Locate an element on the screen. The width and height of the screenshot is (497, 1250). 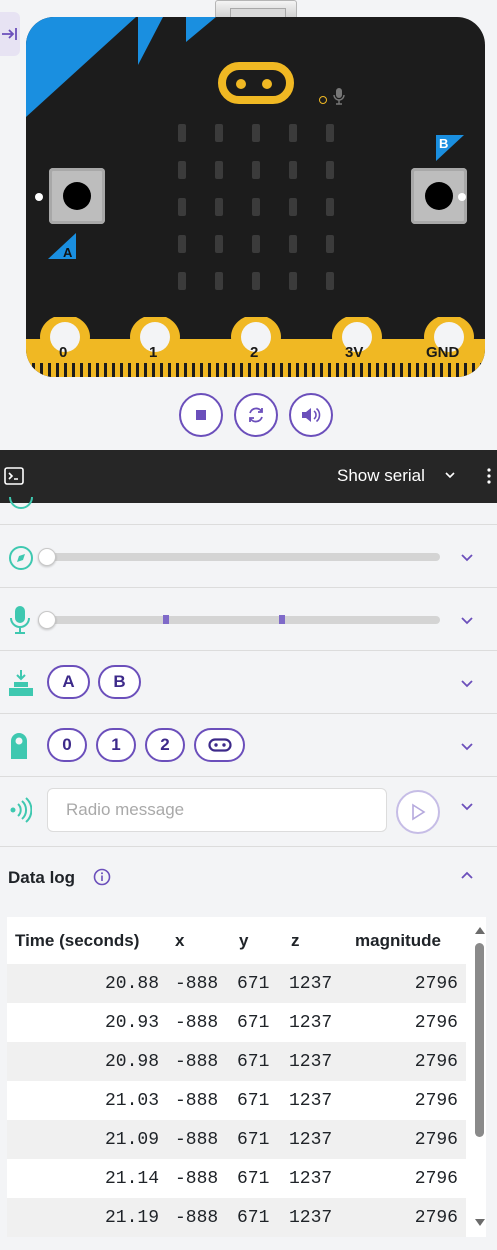
sensor-button-b: B is located at coordinates (119, 682).